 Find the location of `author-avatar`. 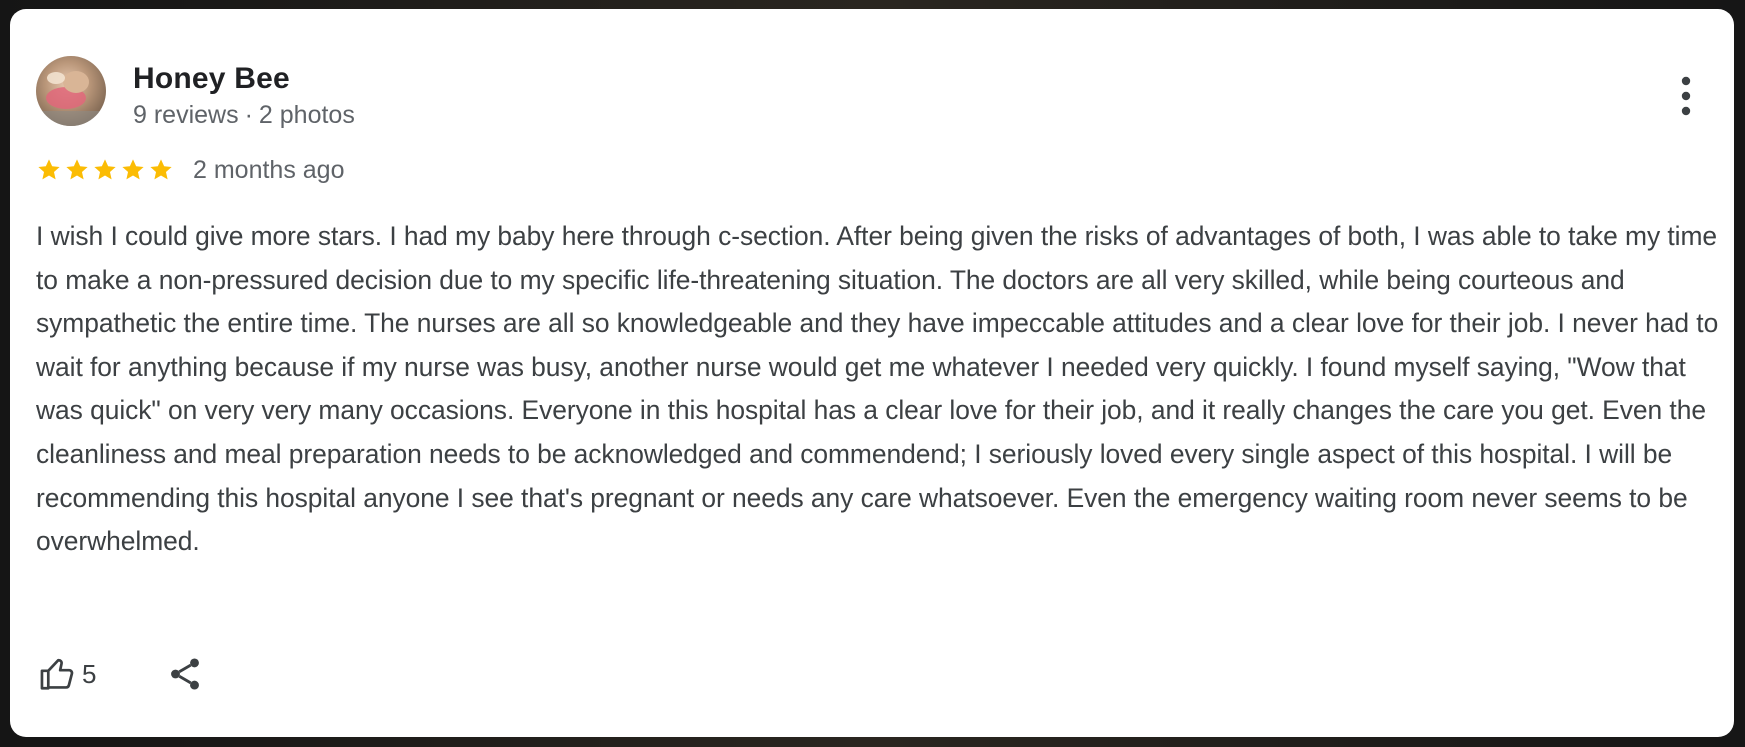

author-avatar is located at coordinates (71, 91).